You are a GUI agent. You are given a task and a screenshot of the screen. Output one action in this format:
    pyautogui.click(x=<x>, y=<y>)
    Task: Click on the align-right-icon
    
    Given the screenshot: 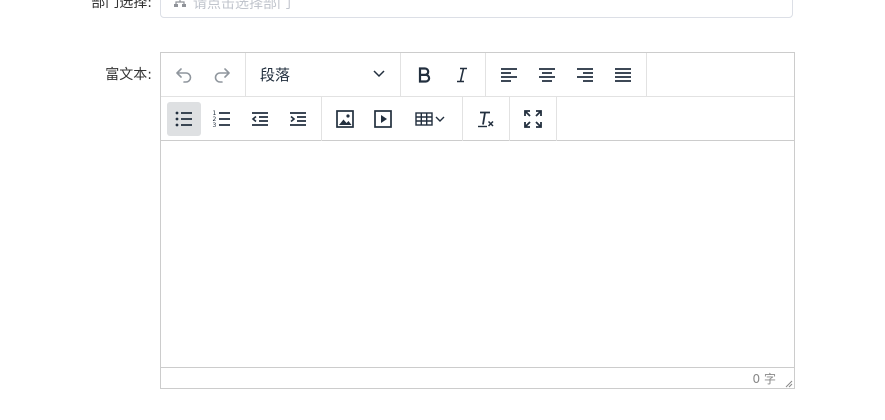 What is the action you would take?
    pyautogui.click(x=585, y=75)
    